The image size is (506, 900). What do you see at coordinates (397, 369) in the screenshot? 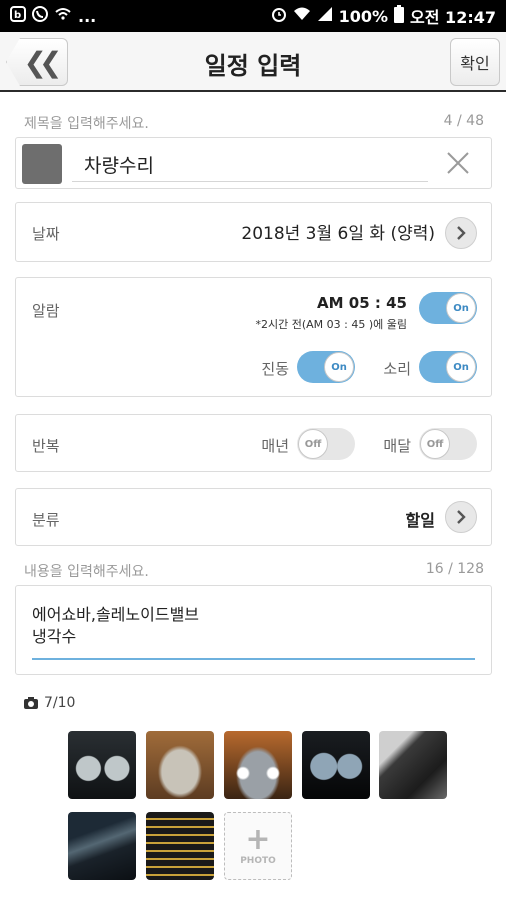
I see `sound-label: 소리` at bounding box center [397, 369].